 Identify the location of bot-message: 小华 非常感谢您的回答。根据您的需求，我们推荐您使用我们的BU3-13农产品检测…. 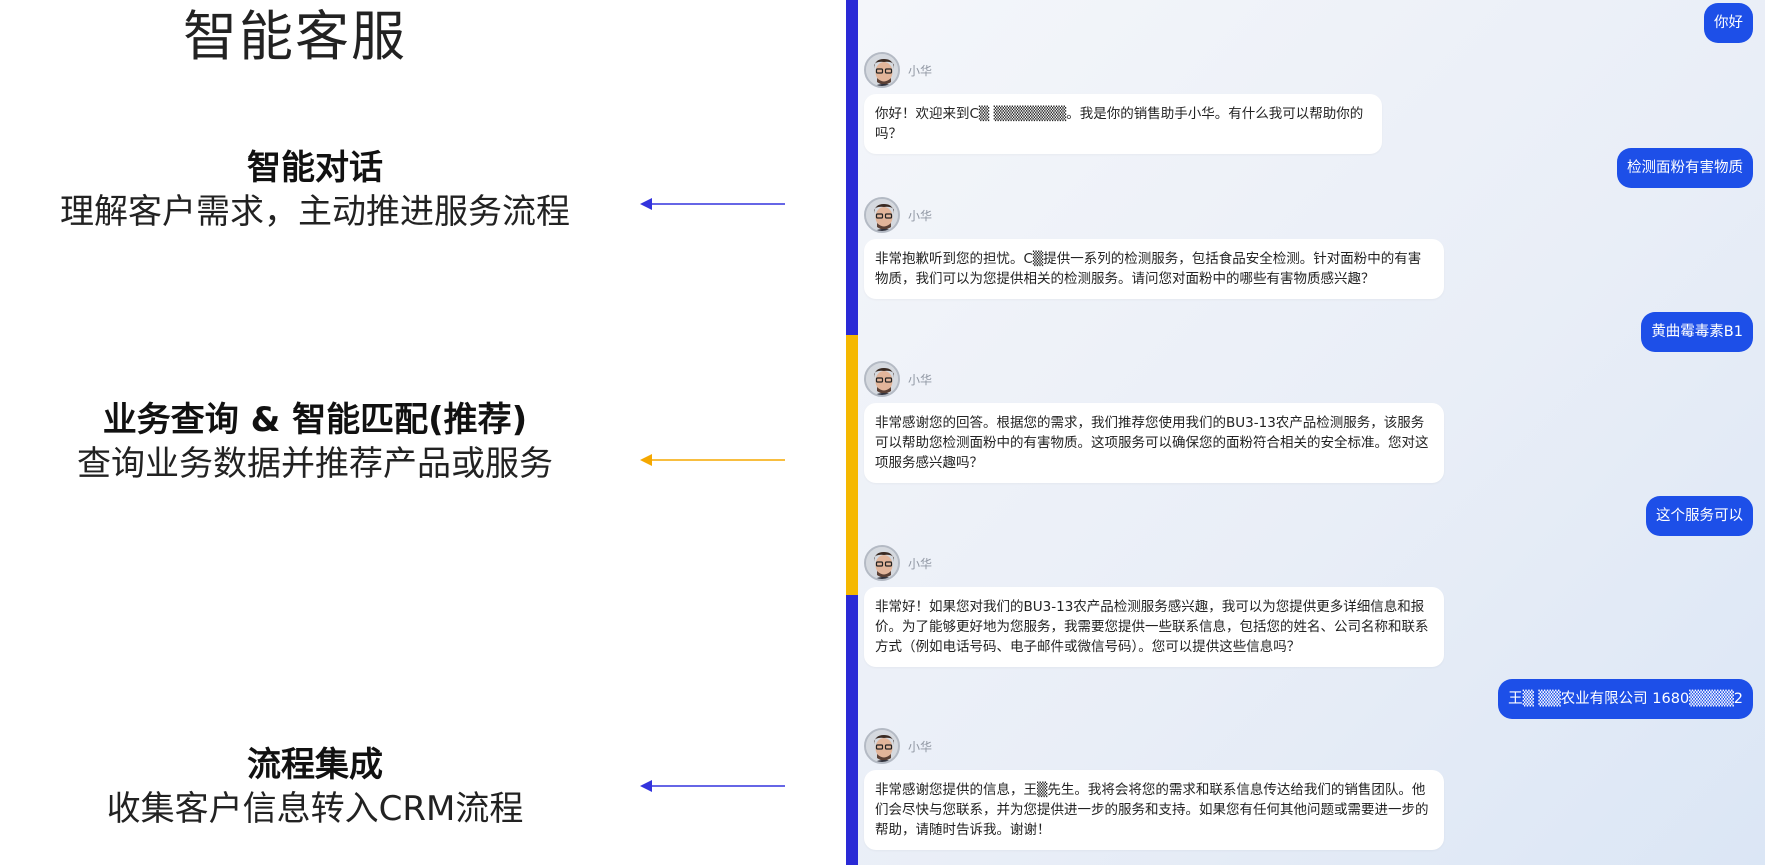
(1154, 421).